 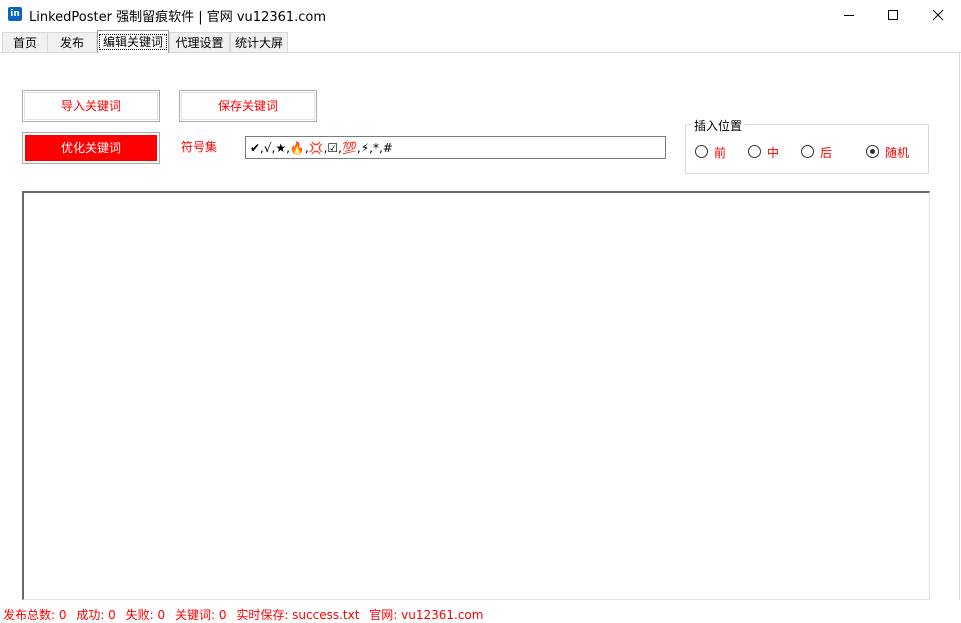 What do you see at coordinates (96, 615) in the screenshot?
I see `status-success: 成功: 0` at bounding box center [96, 615].